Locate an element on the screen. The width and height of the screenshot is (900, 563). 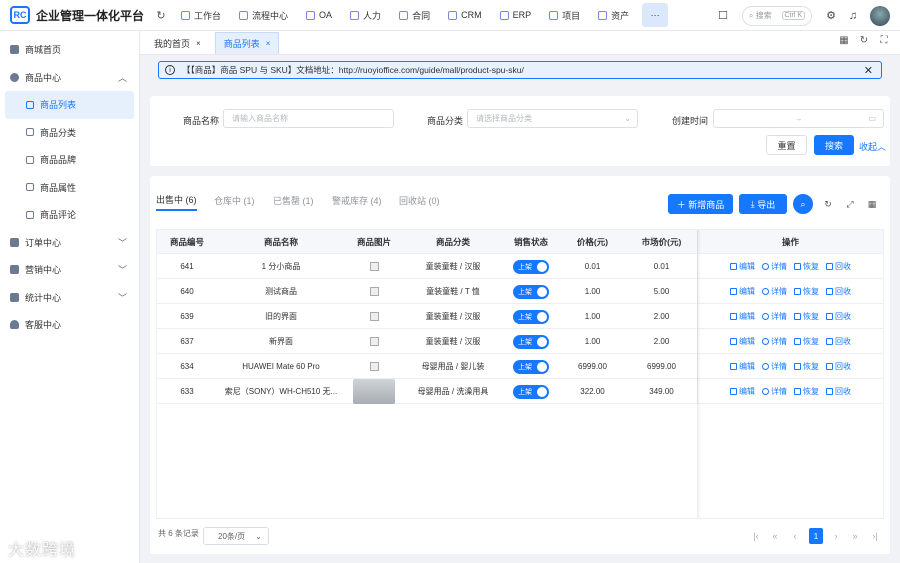
create-time-range: → ▭ is located at coordinates (798, 118).